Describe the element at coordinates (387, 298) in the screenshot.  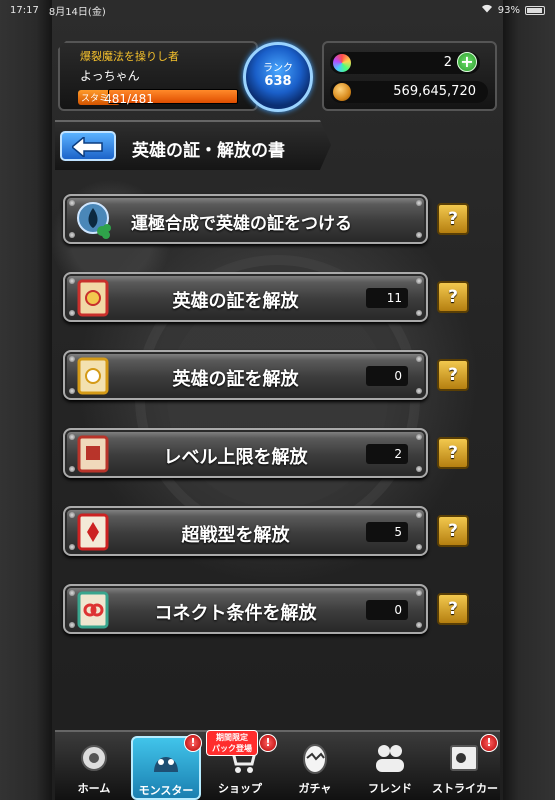
I see `item-count: 11` at that location.